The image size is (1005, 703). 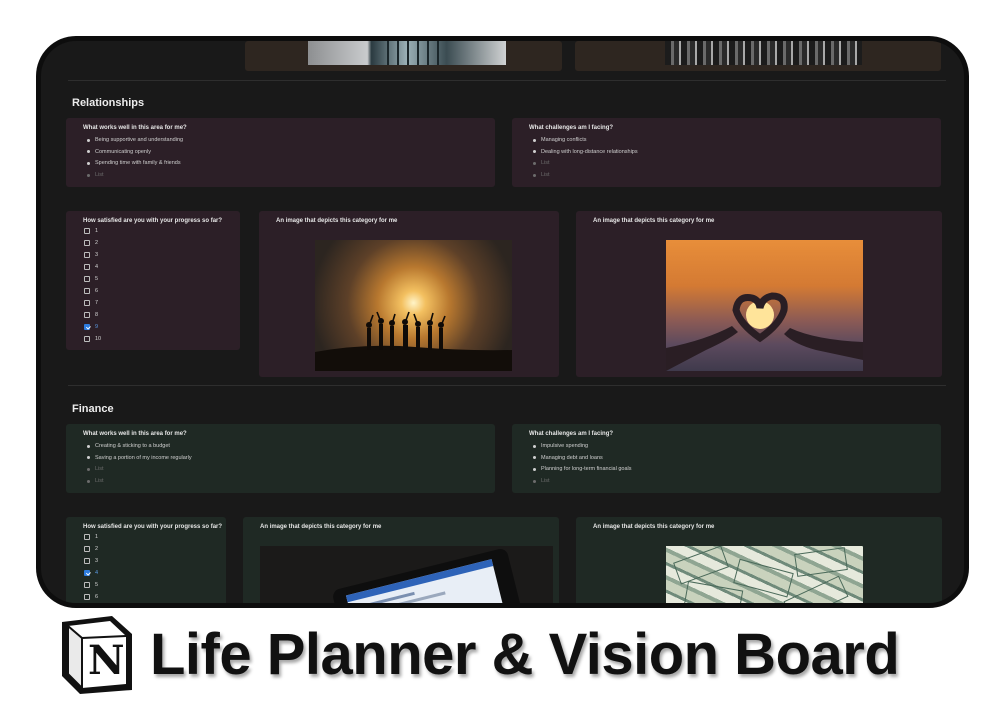 What do you see at coordinates (92, 330) in the screenshot?
I see `checkbox-item-checked: 9` at bounding box center [92, 330].